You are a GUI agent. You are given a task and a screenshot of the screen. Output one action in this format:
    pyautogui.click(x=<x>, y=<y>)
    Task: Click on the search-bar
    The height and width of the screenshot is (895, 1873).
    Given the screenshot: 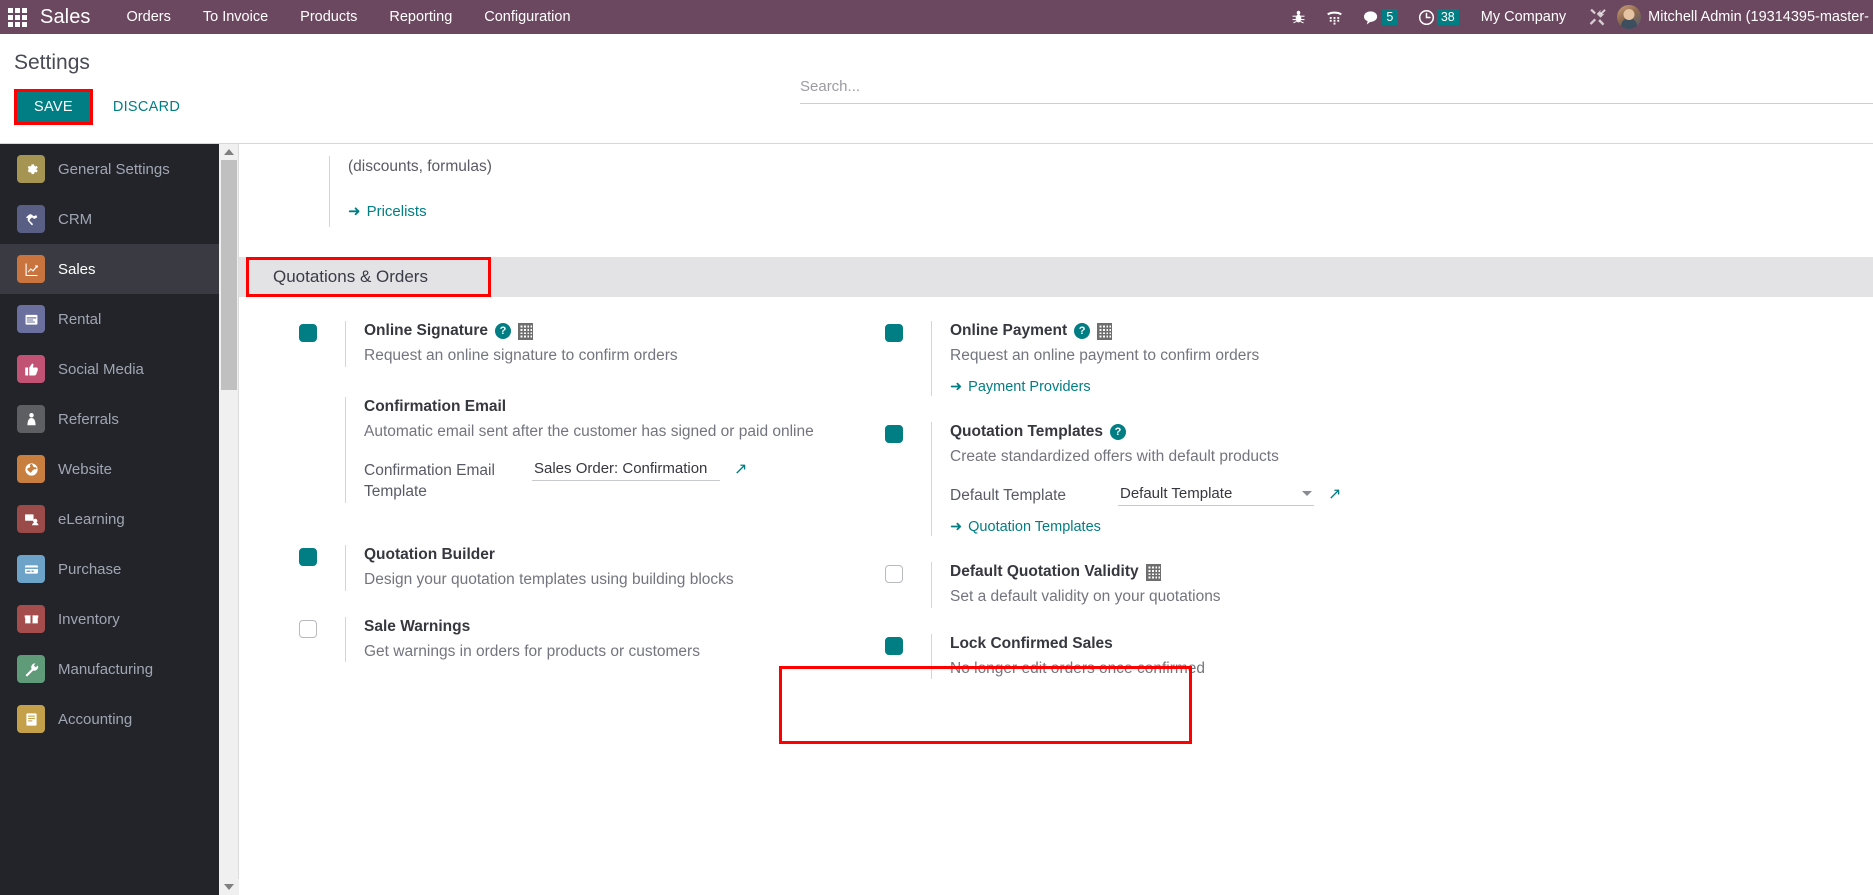 What is the action you would take?
    pyautogui.click(x=1336, y=91)
    